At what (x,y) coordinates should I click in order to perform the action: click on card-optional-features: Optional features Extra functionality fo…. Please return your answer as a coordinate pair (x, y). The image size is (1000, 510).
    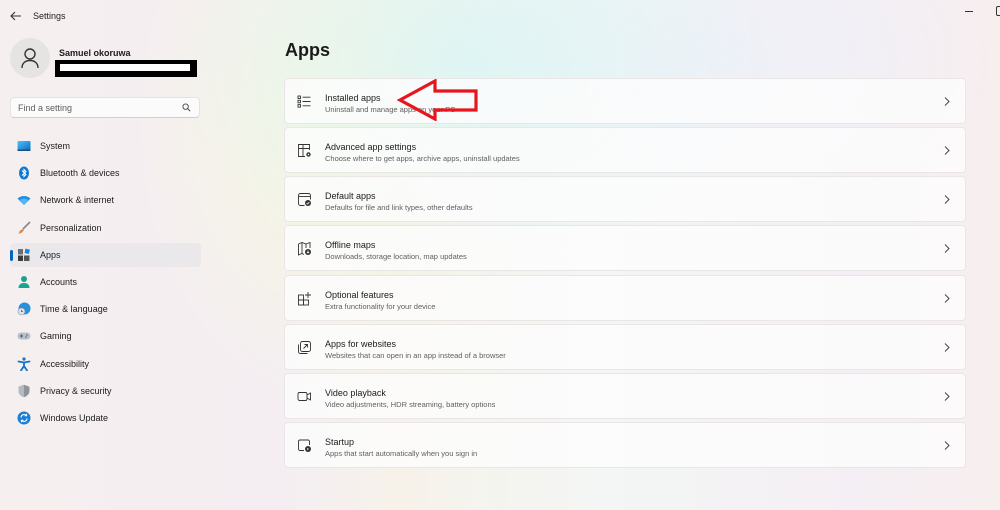
    Looking at the image, I should click on (625, 297).